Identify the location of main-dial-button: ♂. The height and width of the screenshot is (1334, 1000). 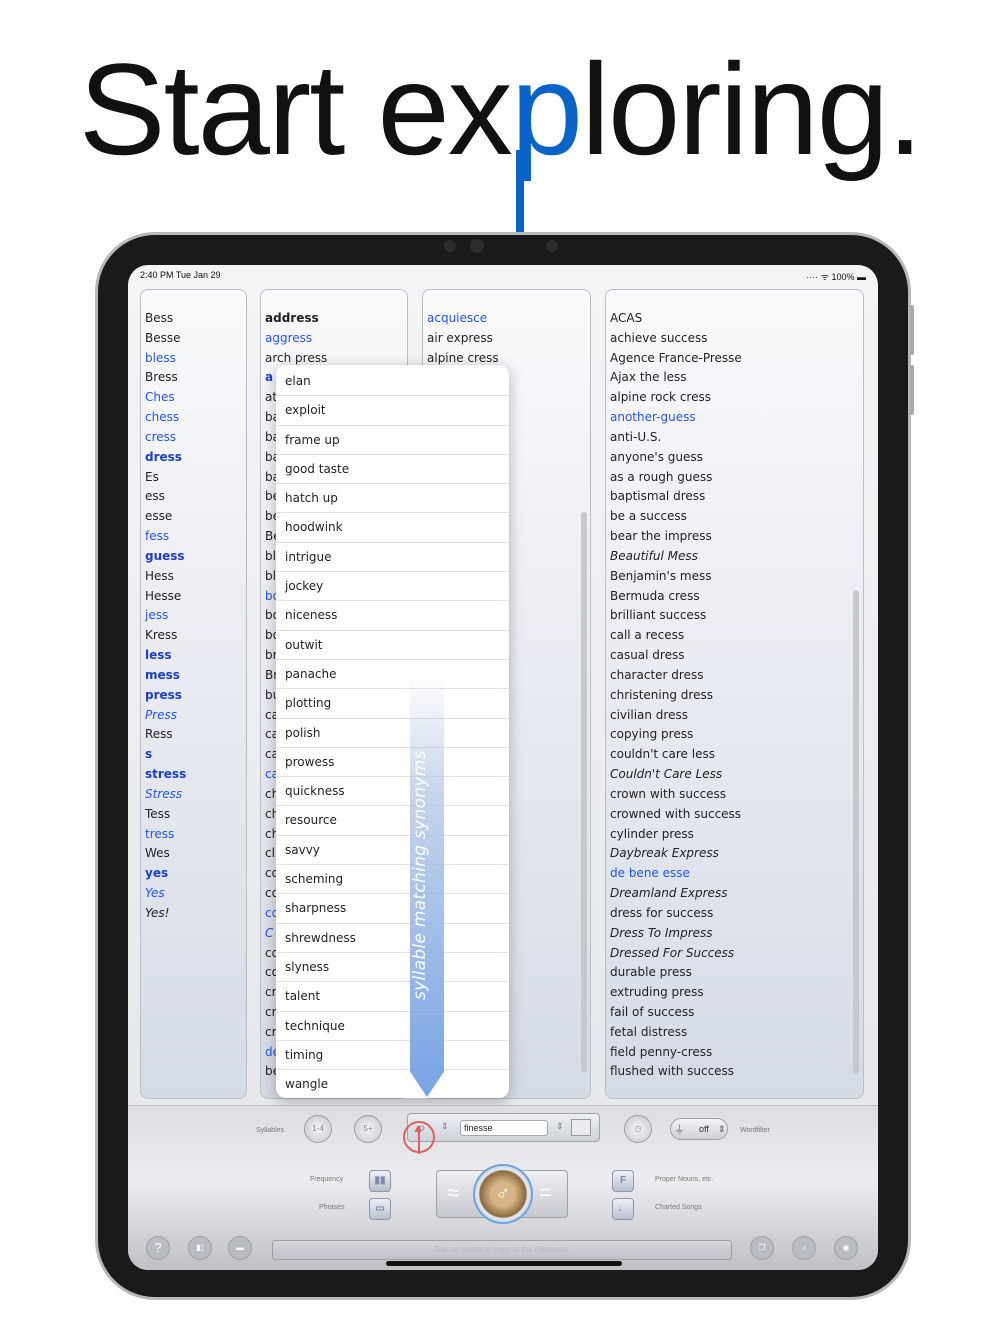
(503, 1194).